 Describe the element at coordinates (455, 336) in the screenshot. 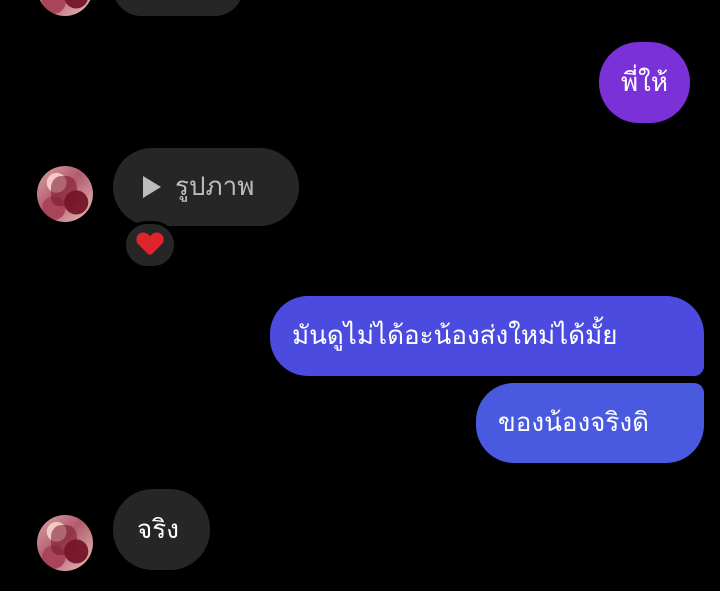

I see `message-text: มันดูไม่ได้อะน้องส่งใหม่ได้มั้ย` at that location.